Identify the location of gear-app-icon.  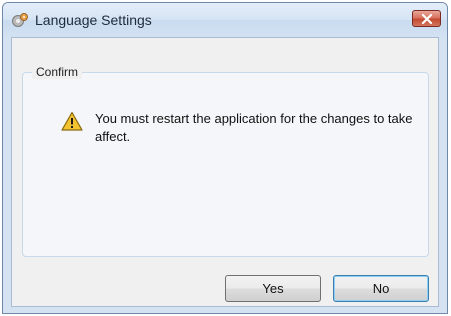
(20, 20).